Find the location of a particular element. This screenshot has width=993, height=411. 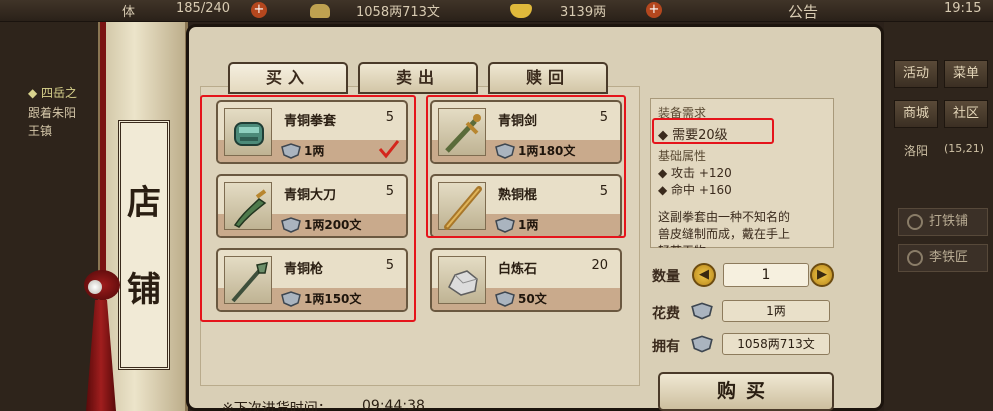

staff-icon is located at coordinates (462, 206).